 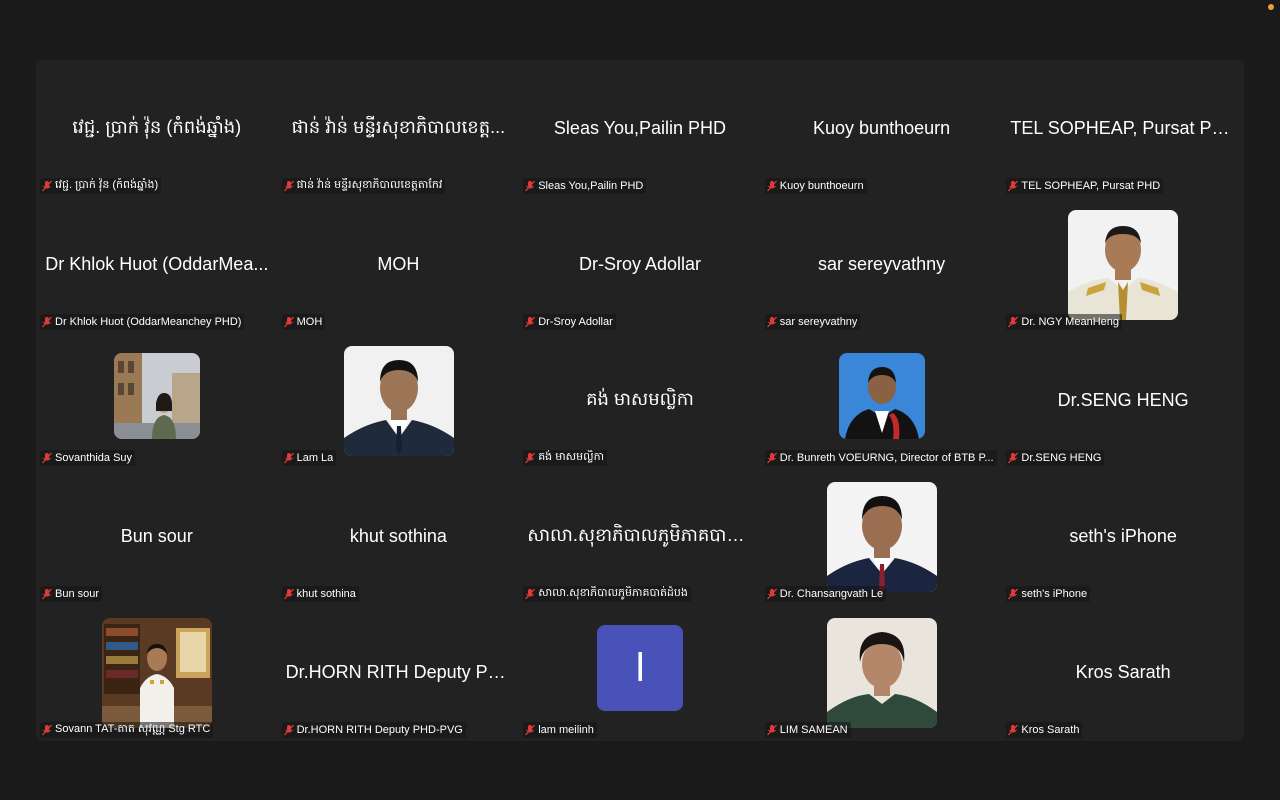 What do you see at coordinates (363, 186) in the screenshot?
I see `participant-name-label: ផាន់ វ៉ាន់ មន្ទីរសុខាភិបាលខេត្តតាកែវ` at bounding box center [363, 186].